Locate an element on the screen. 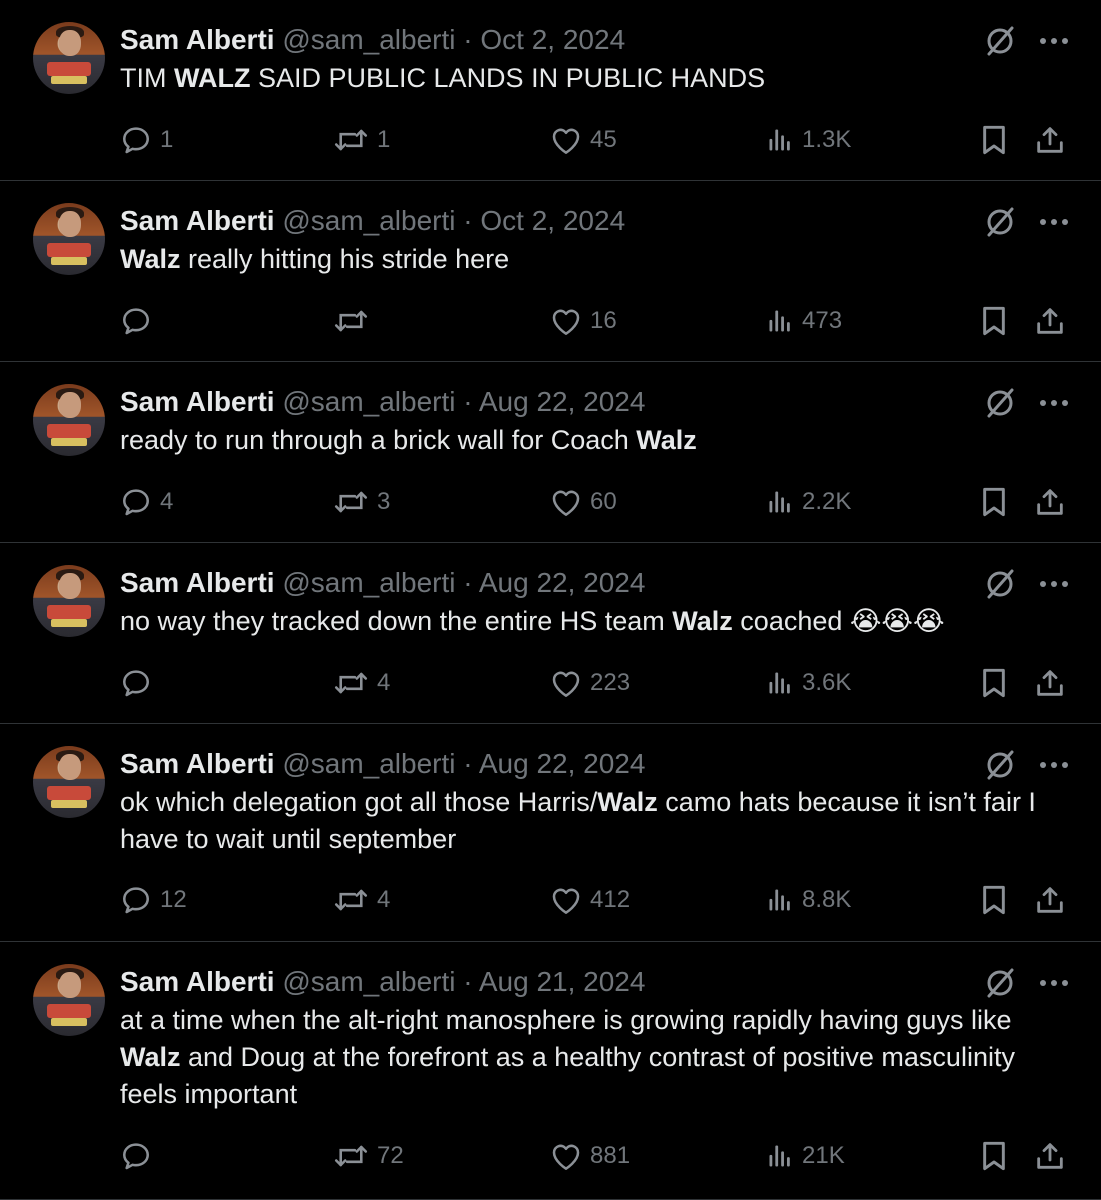 This screenshot has width=1101, height=1200. highlight-term: WALZ is located at coordinates (212, 78).